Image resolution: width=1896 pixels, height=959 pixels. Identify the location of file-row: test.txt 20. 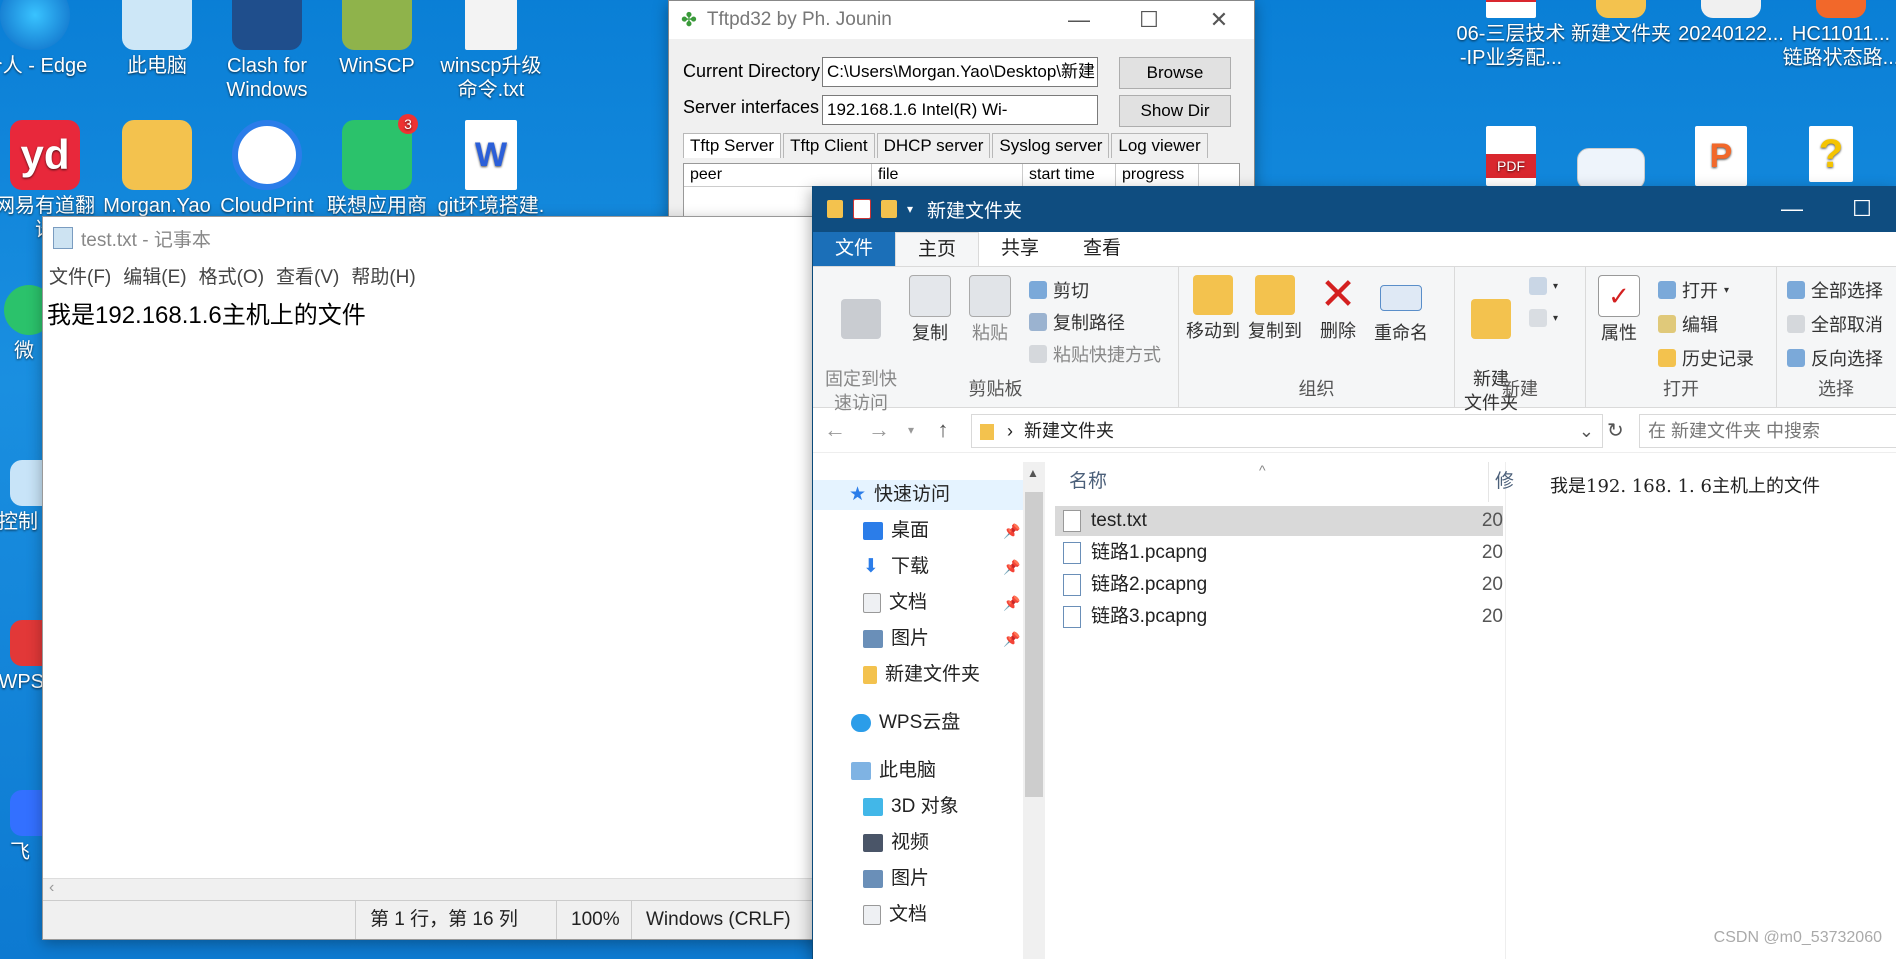
(1279, 521).